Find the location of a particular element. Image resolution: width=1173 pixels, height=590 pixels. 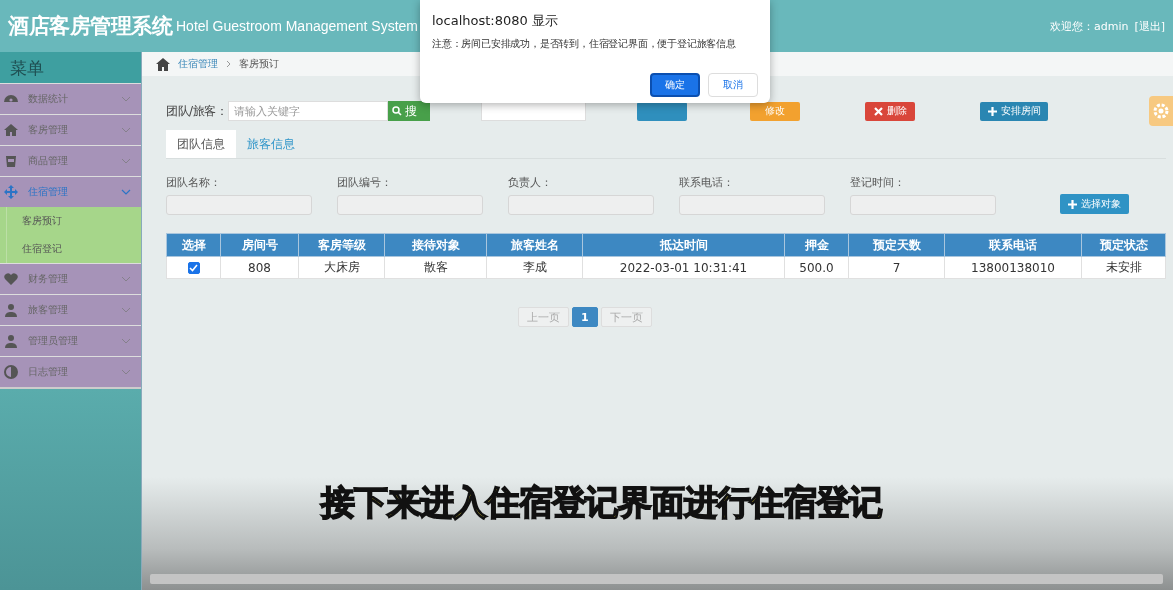

table-cell: 13800138010 is located at coordinates (1013, 267).